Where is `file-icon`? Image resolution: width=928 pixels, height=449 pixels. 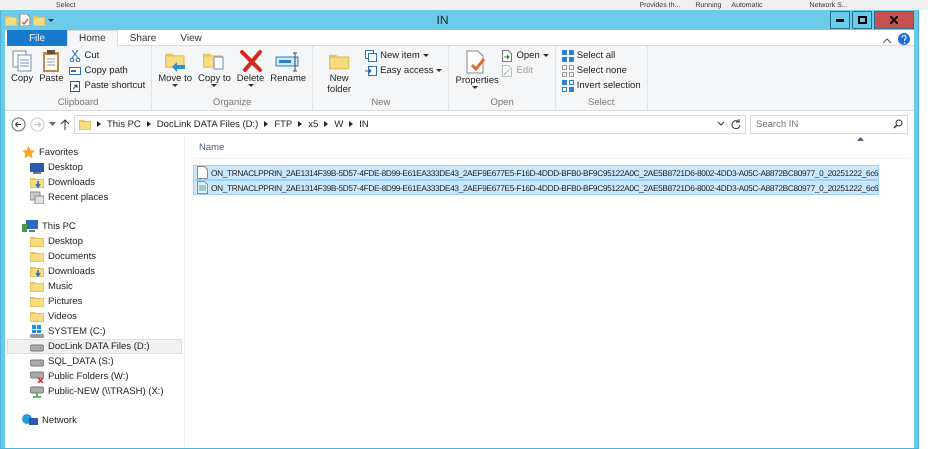 file-icon is located at coordinates (202, 172).